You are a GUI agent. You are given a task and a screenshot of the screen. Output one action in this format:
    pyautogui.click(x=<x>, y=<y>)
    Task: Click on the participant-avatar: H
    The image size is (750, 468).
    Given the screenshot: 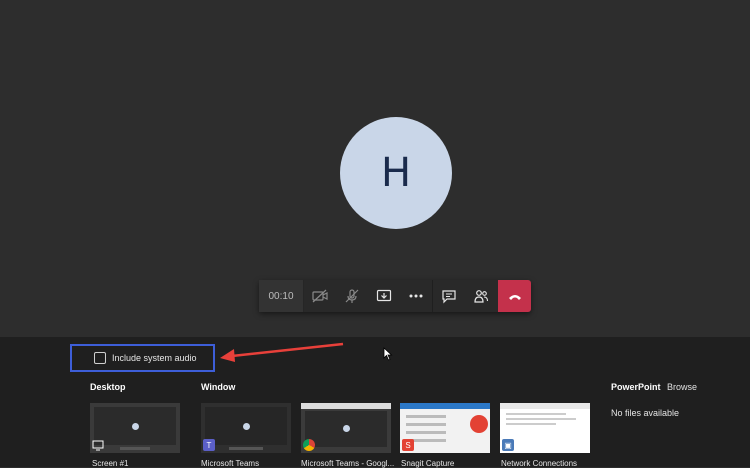 What is the action you would take?
    pyautogui.click(x=396, y=173)
    